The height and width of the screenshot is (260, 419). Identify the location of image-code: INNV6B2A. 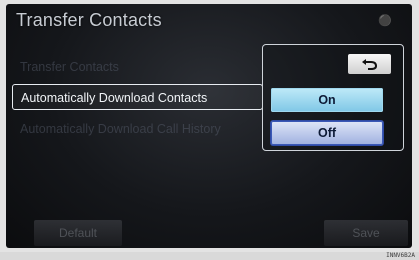
(400, 255).